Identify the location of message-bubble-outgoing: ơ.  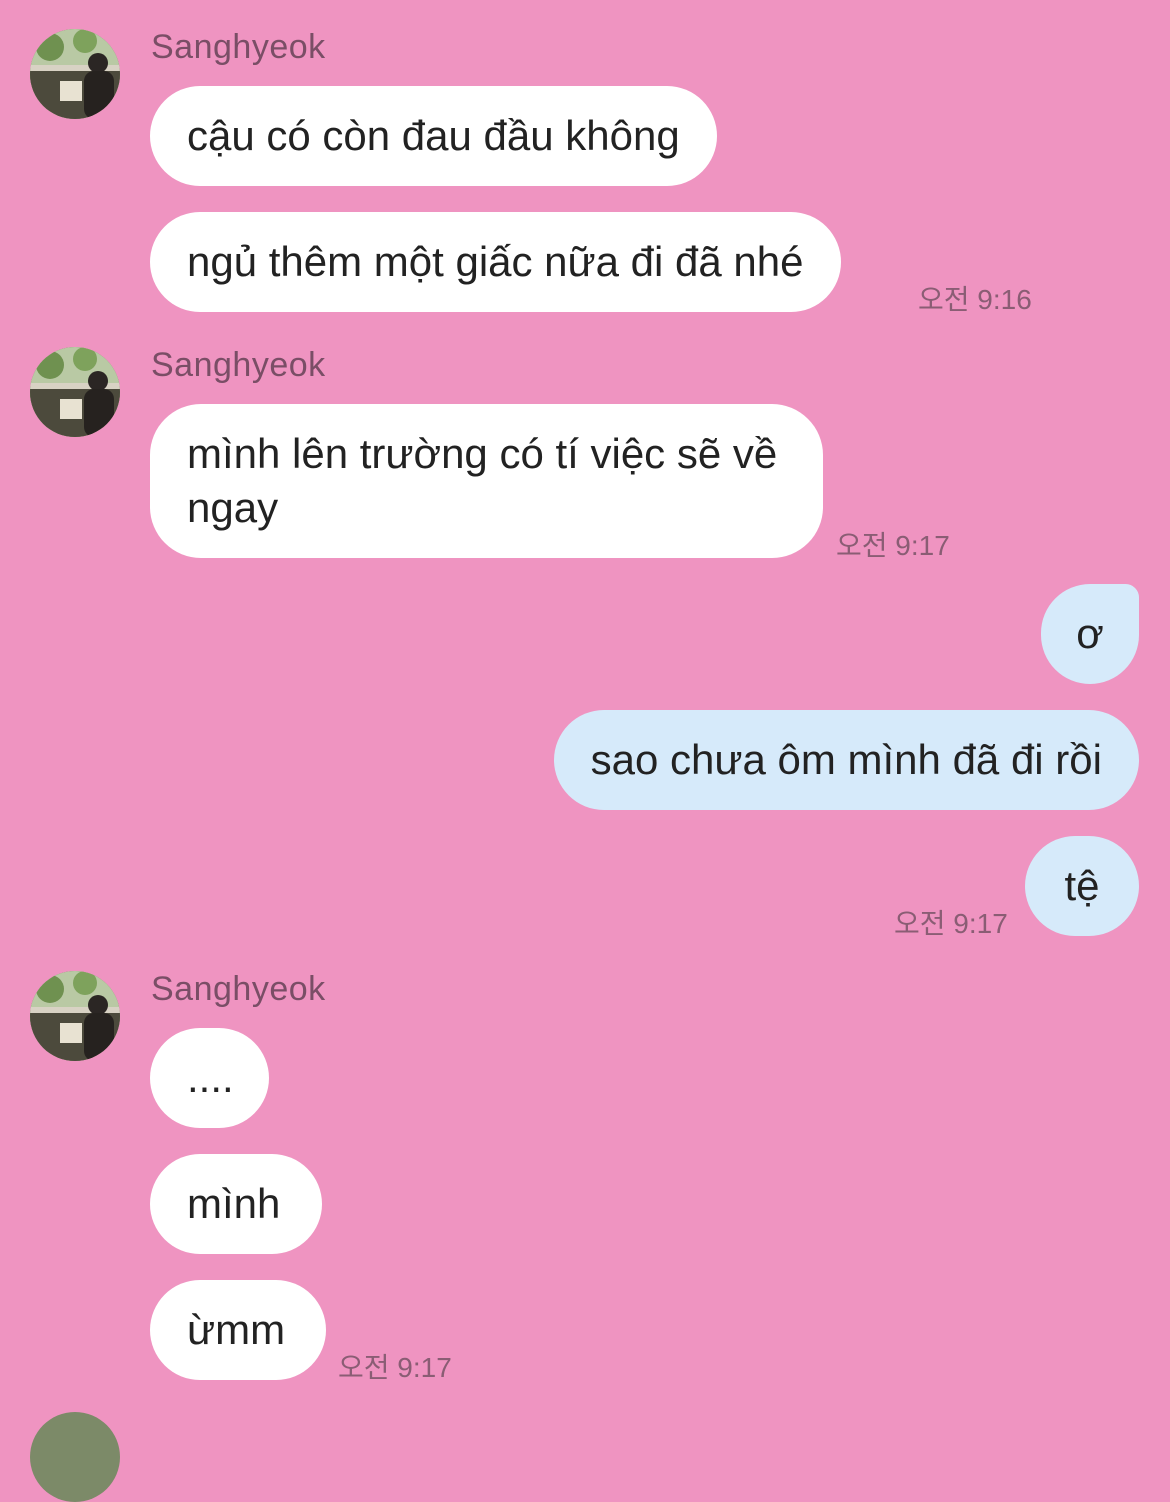
(1090, 634).